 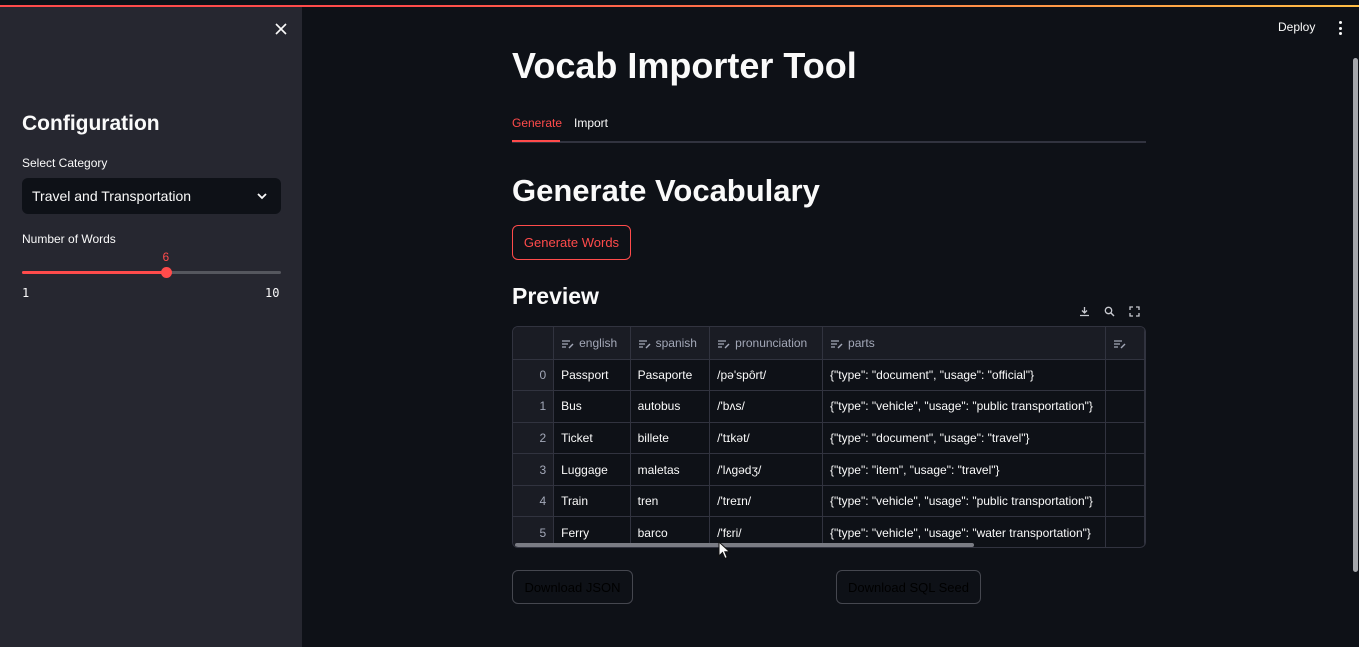 What do you see at coordinates (26, 293) in the screenshot?
I see `slider-min: 1` at bounding box center [26, 293].